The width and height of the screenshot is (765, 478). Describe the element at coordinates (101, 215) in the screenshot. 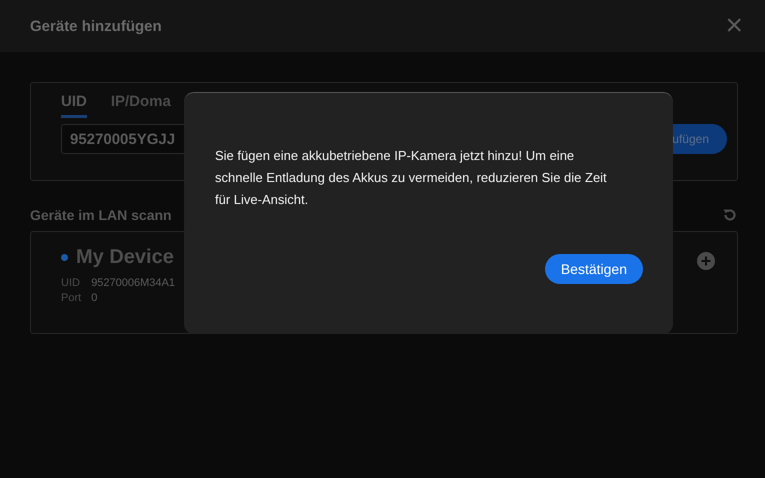

I see `section-heading: Geräte im LAN scann` at that location.